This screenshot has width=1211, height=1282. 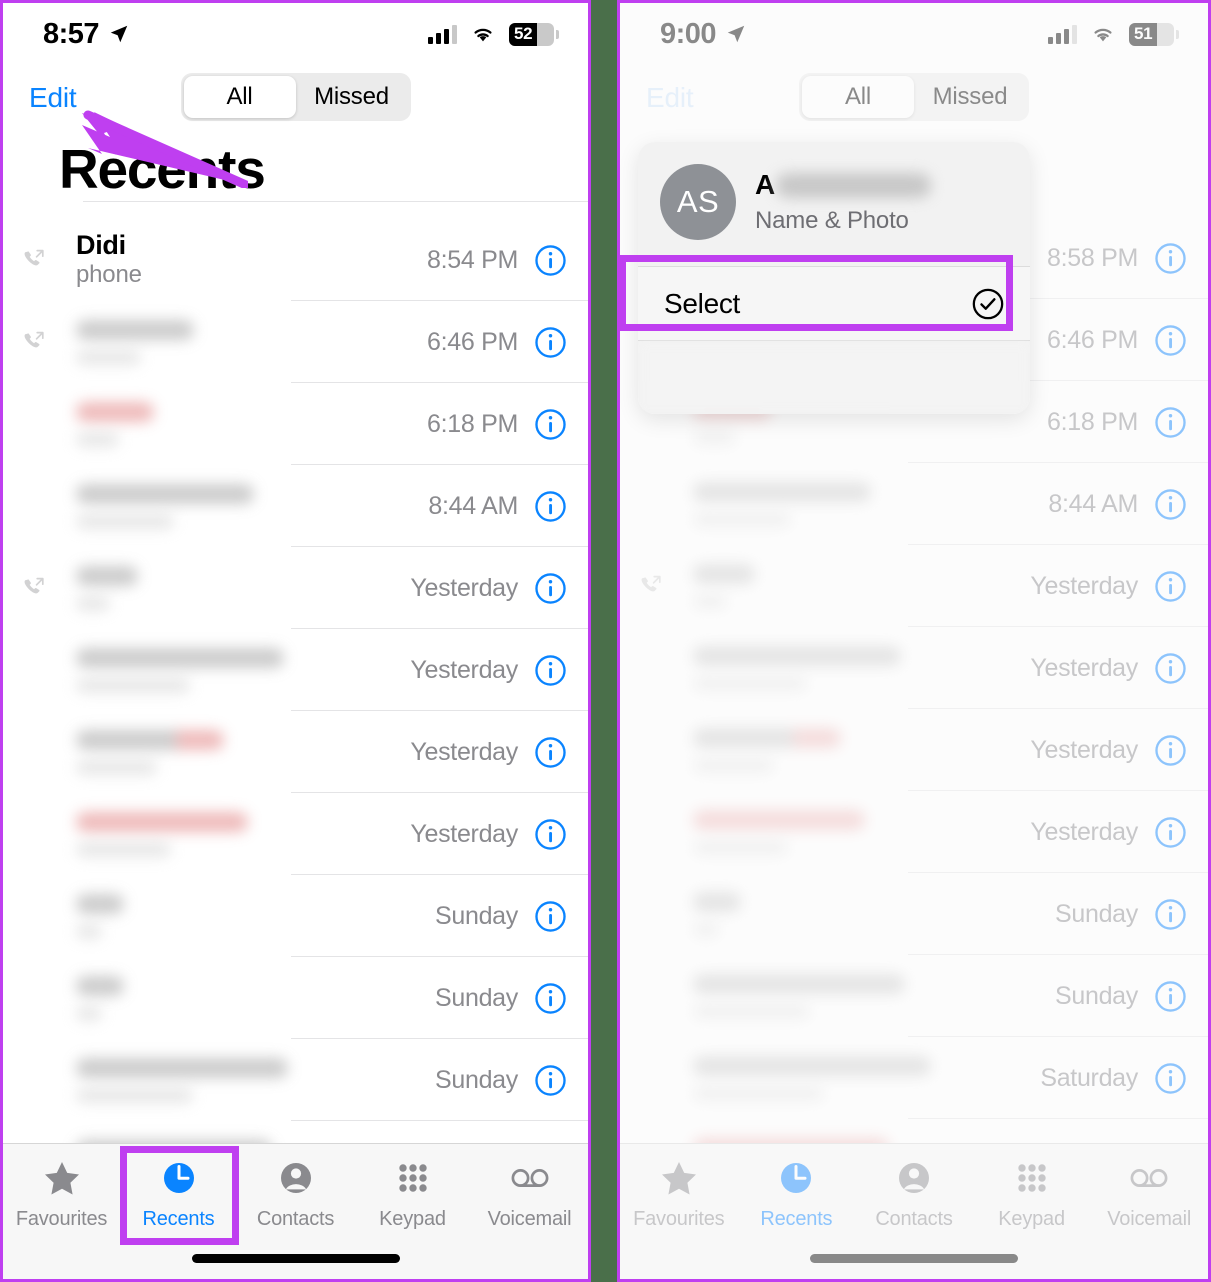 I want to click on context-menu-item-hidden, so click(x=834, y=377).